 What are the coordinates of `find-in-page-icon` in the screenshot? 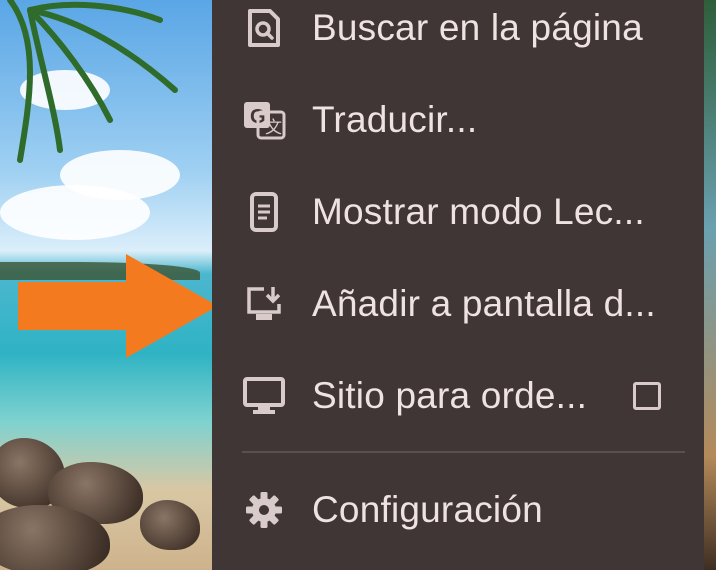 It's located at (264, 28).